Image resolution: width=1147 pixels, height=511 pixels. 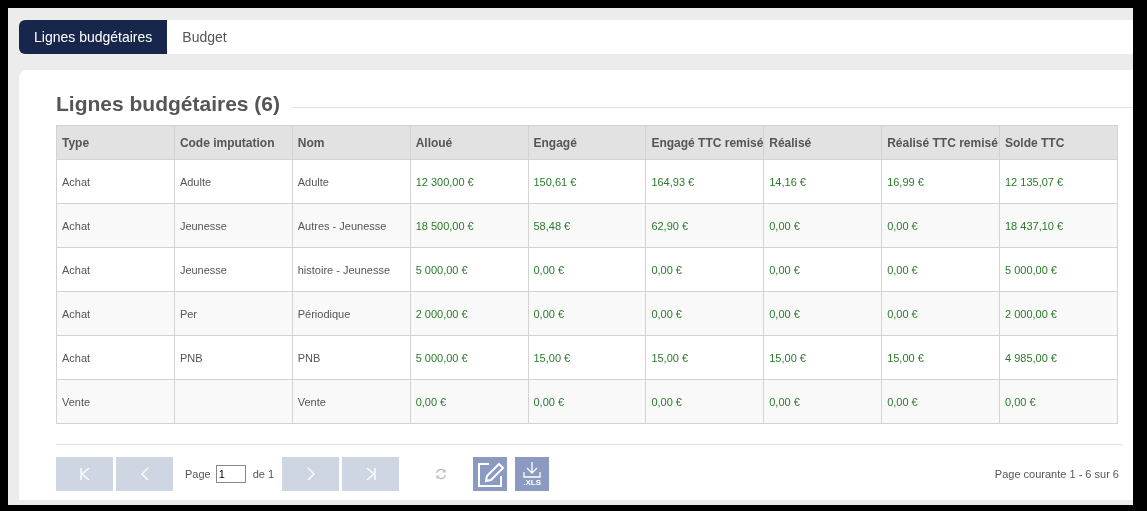 What do you see at coordinates (233, 142) in the screenshot?
I see `column-header: Code imputation` at bounding box center [233, 142].